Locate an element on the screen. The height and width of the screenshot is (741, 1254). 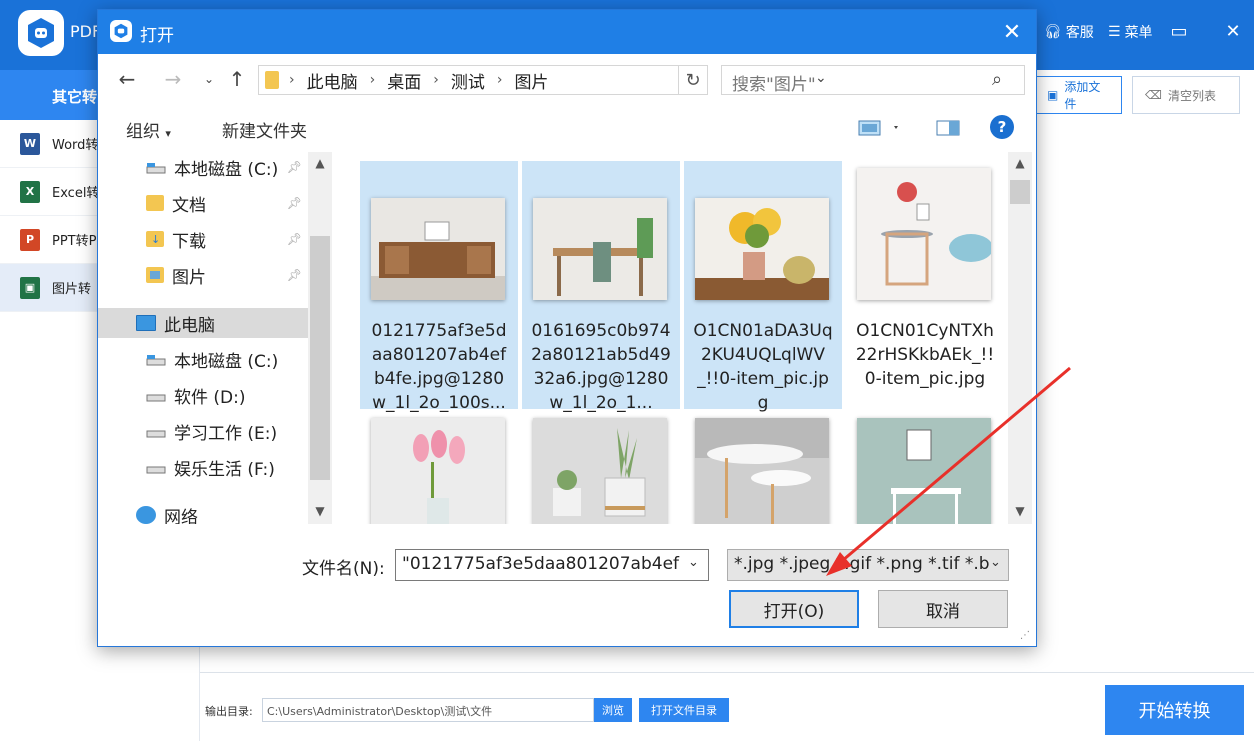
address-bar: › 此电脑 › 桌面 › 测试 › 图片 ⌄ is located at coordinates (542, 80).